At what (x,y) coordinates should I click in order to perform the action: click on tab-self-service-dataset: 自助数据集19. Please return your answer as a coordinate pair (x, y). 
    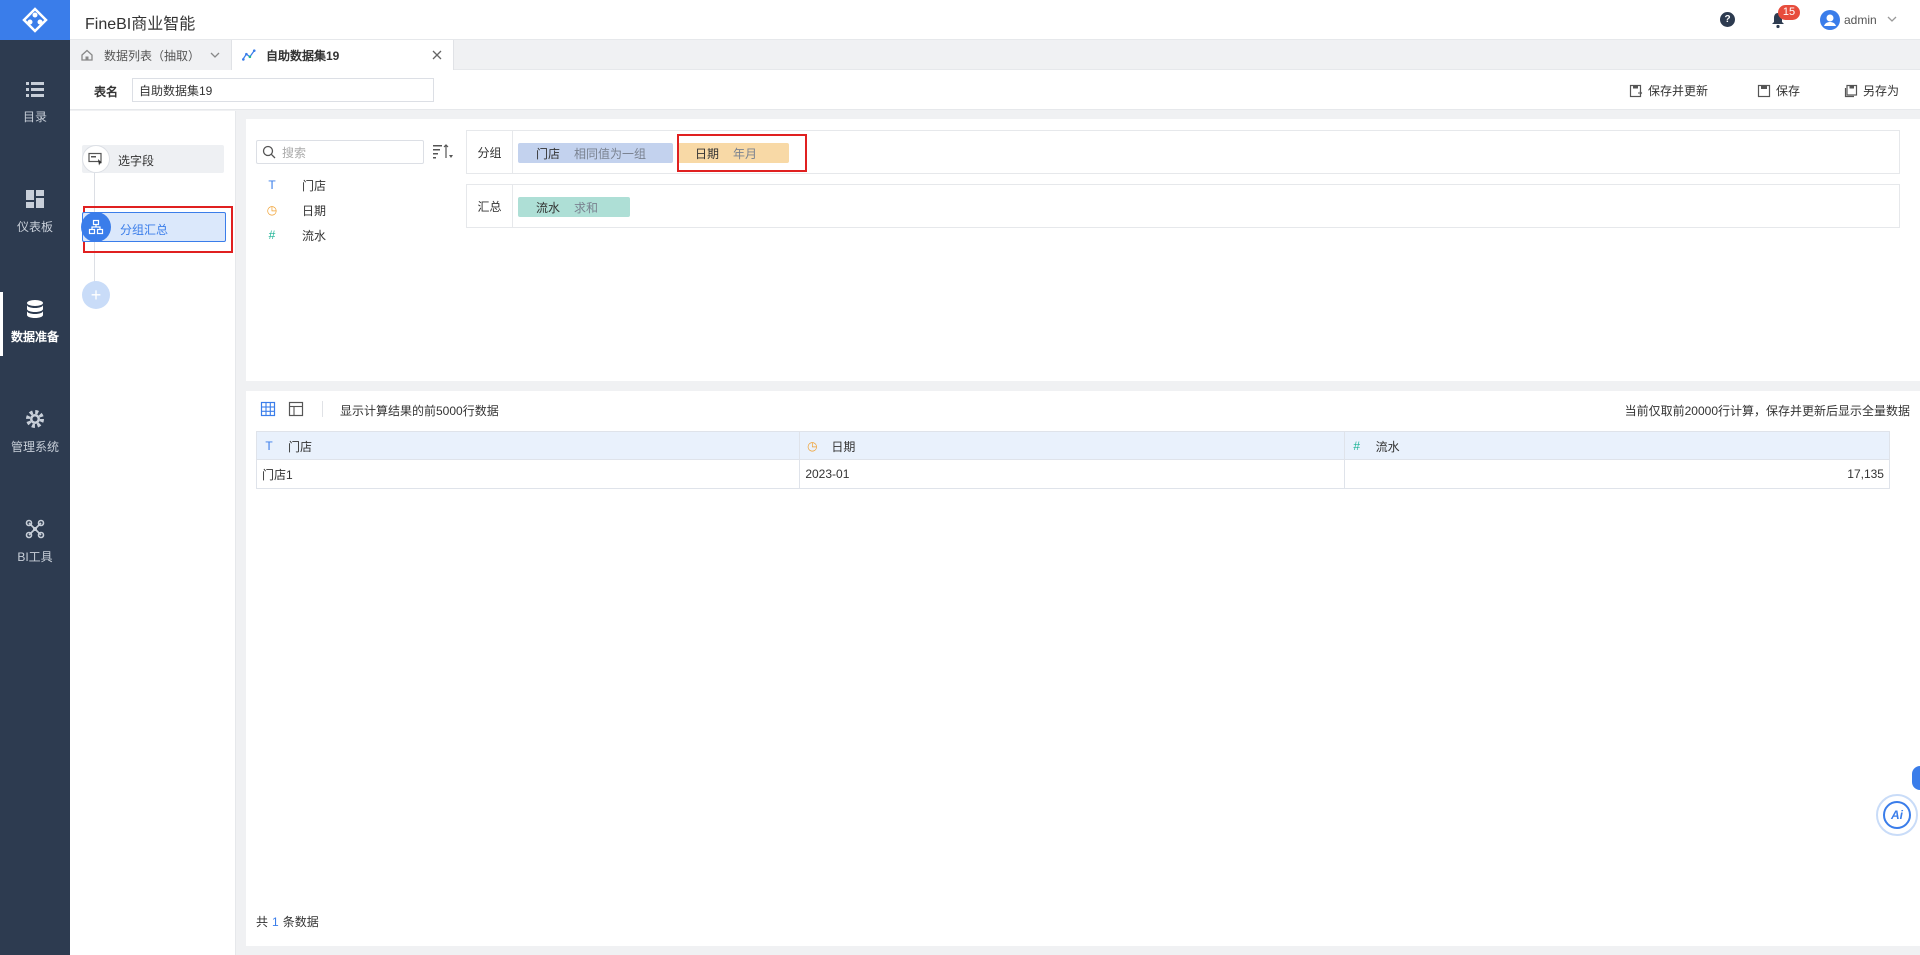
    Looking at the image, I should click on (343, 55).